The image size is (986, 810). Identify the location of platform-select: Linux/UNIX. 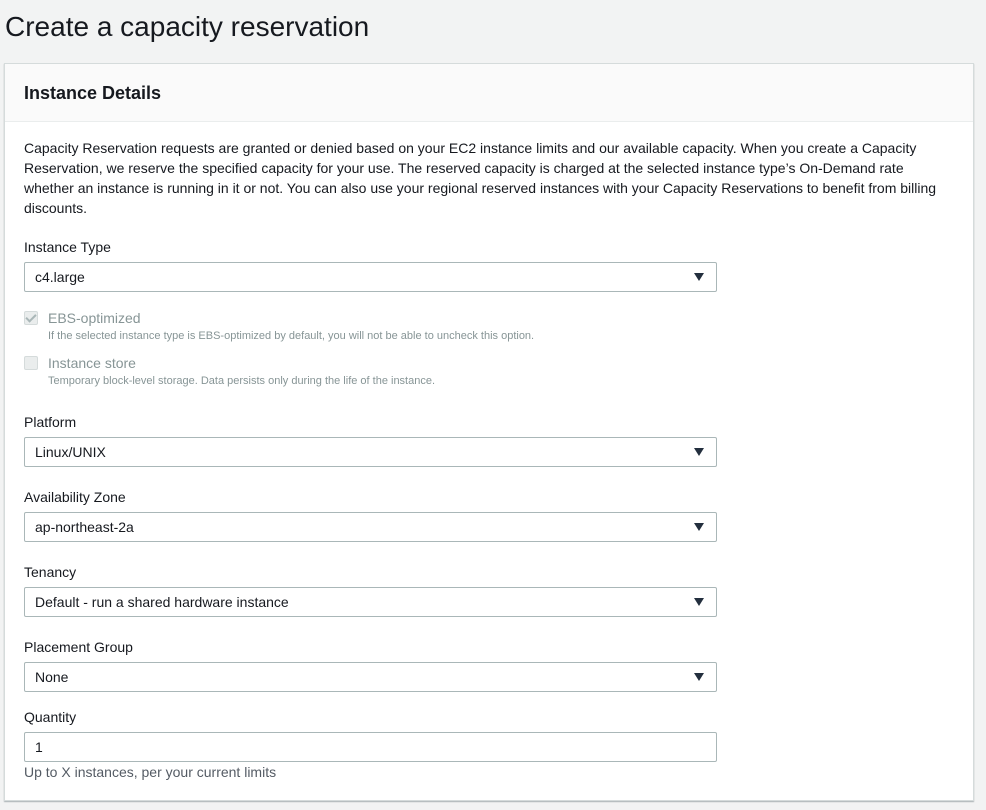
(370, 452).